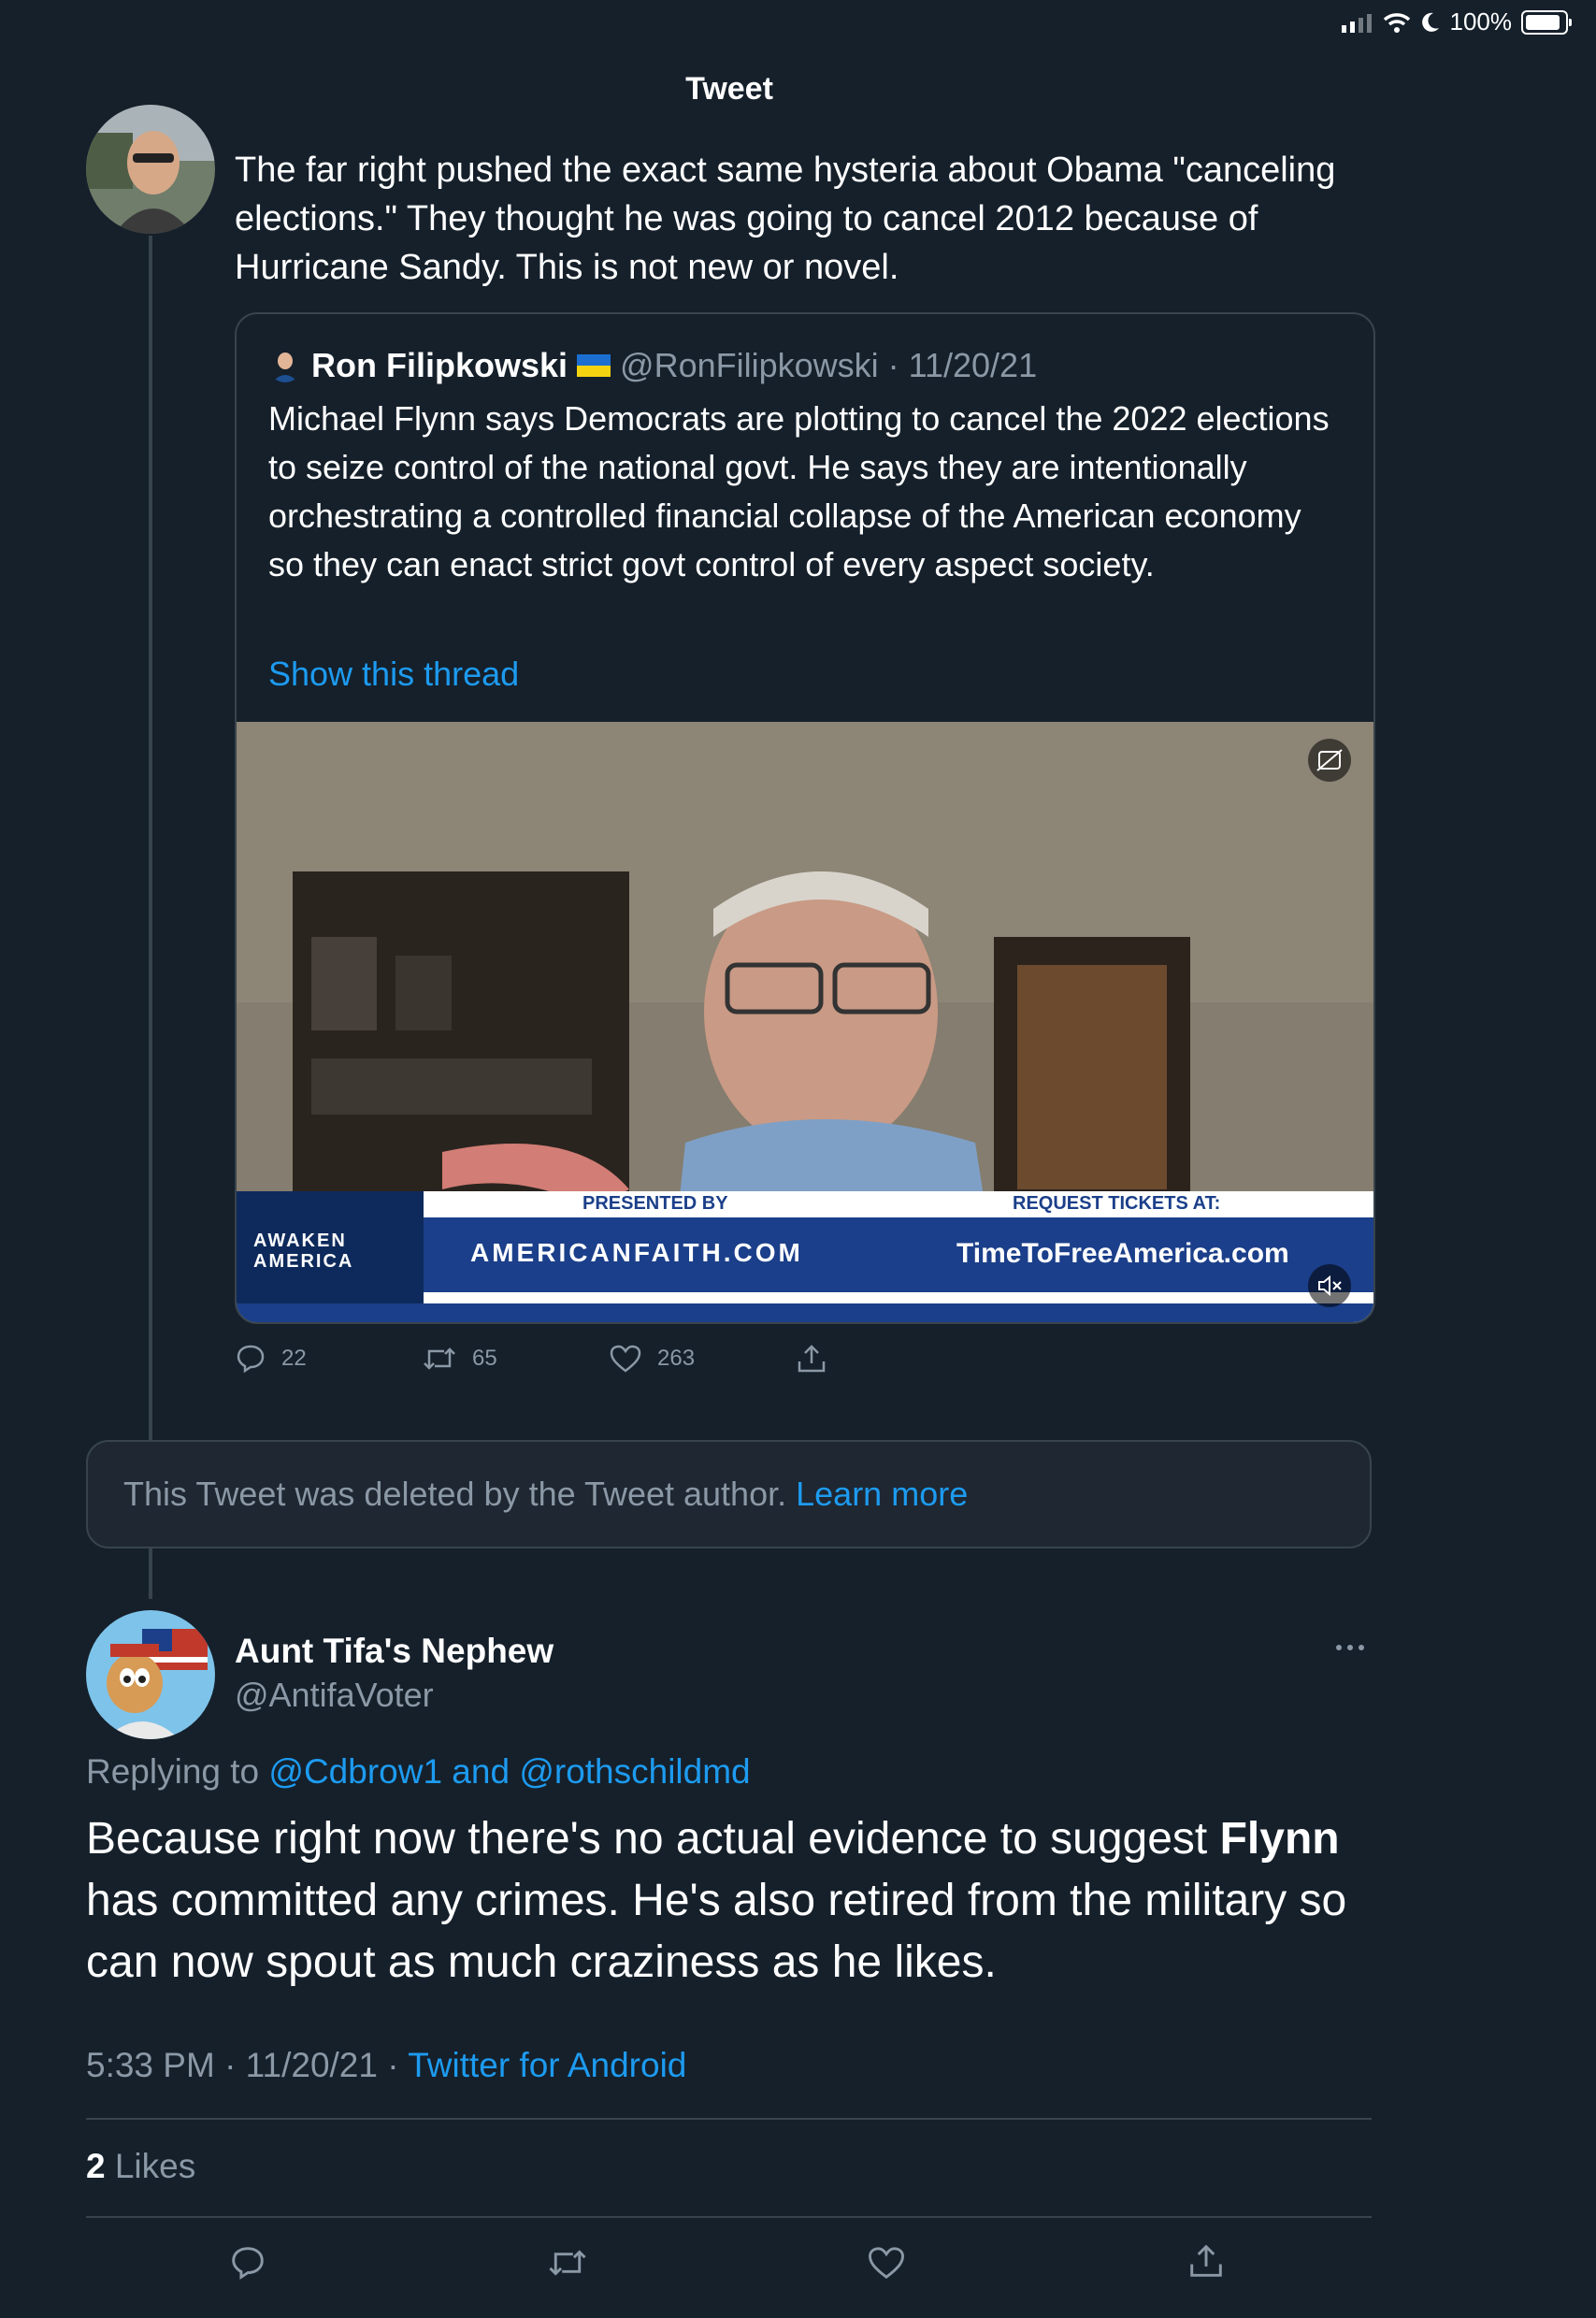 The width and height of the screenshot is (1596, 2318). I want to click on captions-off-button, so click(1329, 760).